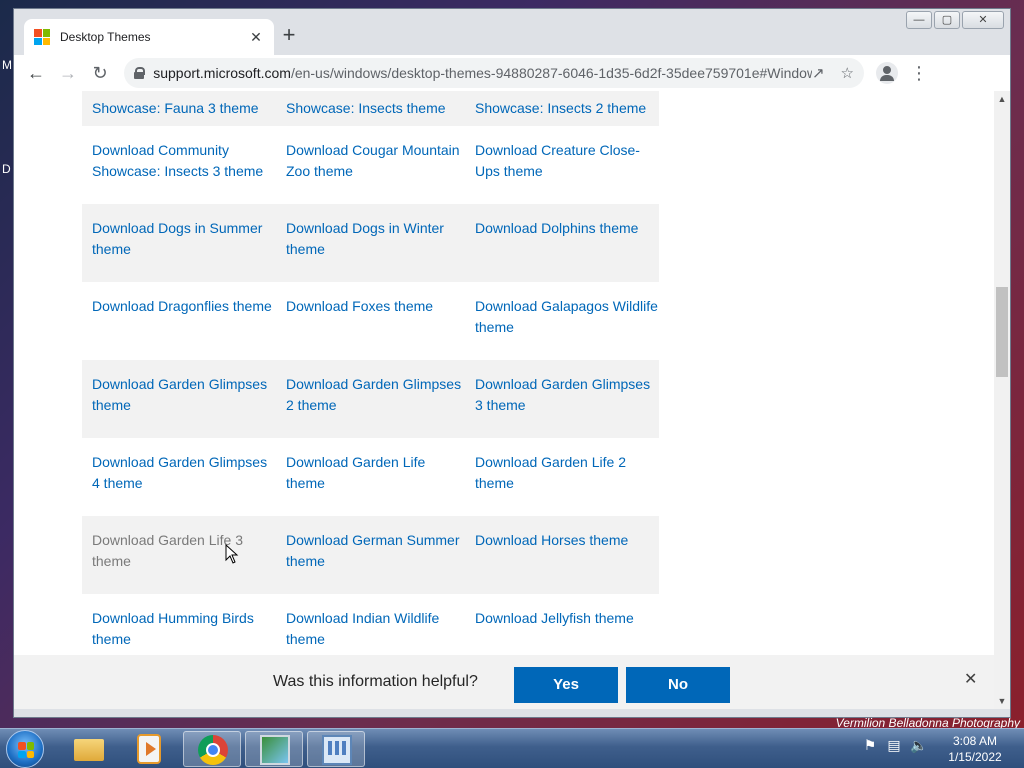 This screenshot has height=768, width=1024. I want to click on media-player-icon, so click(149, 749).